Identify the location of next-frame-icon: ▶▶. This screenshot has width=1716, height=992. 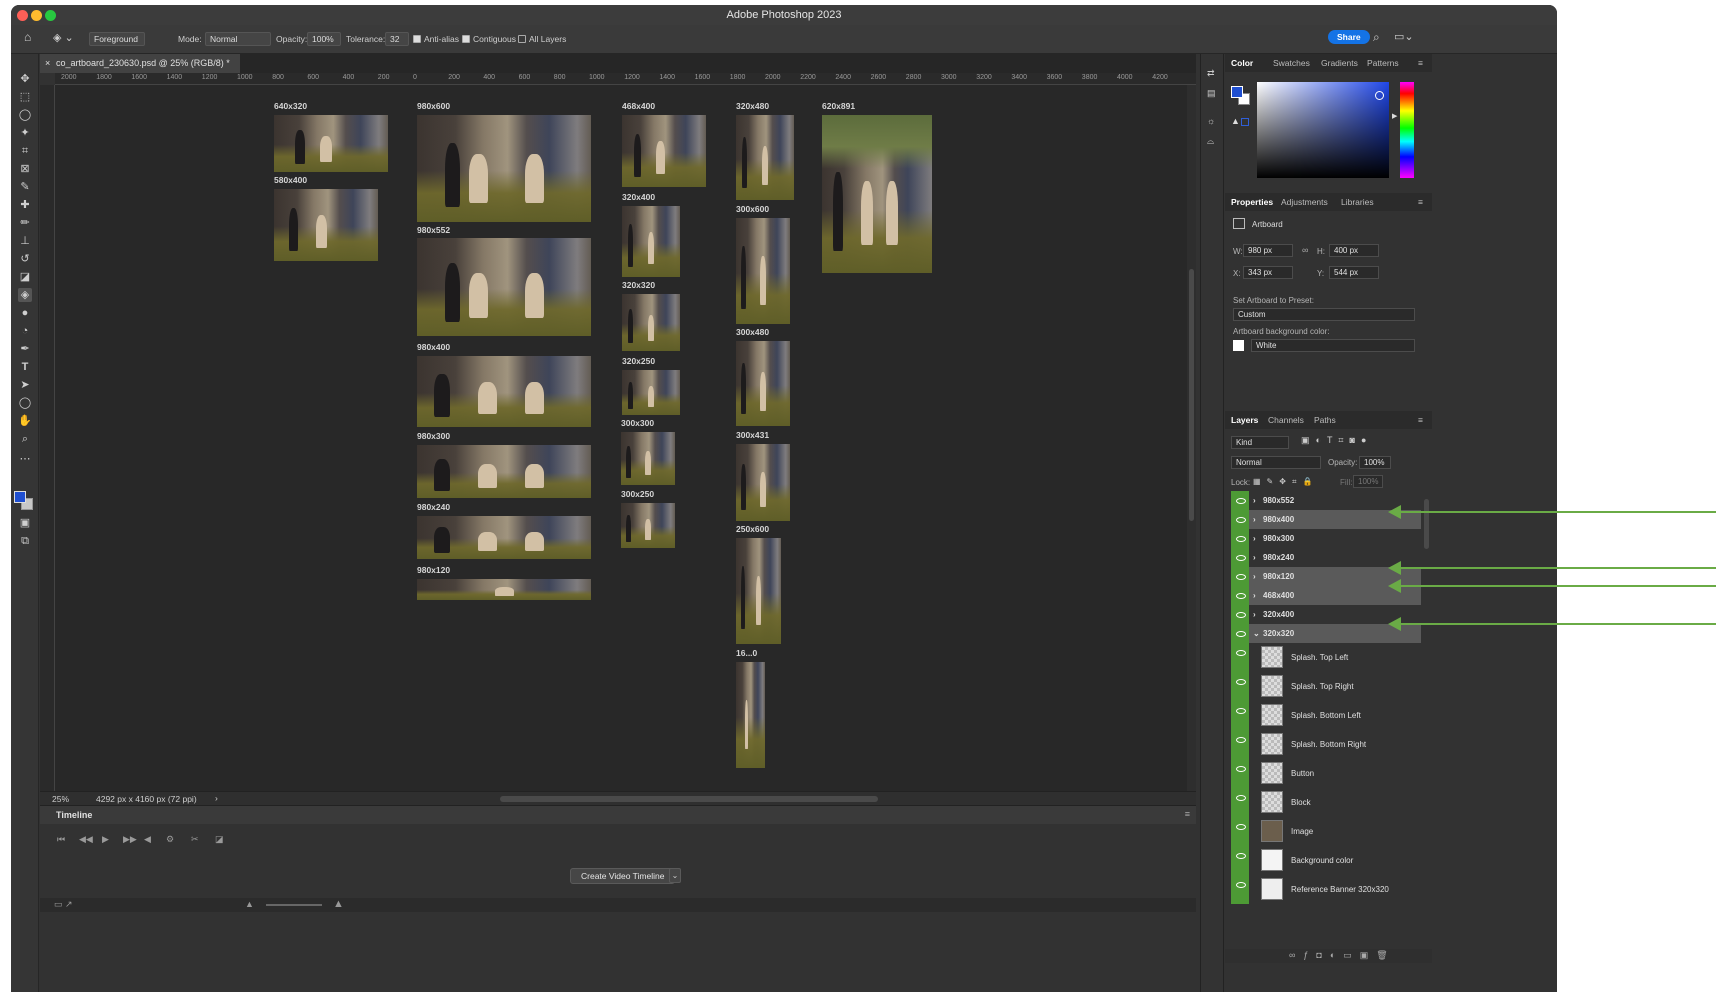
(130, 839).